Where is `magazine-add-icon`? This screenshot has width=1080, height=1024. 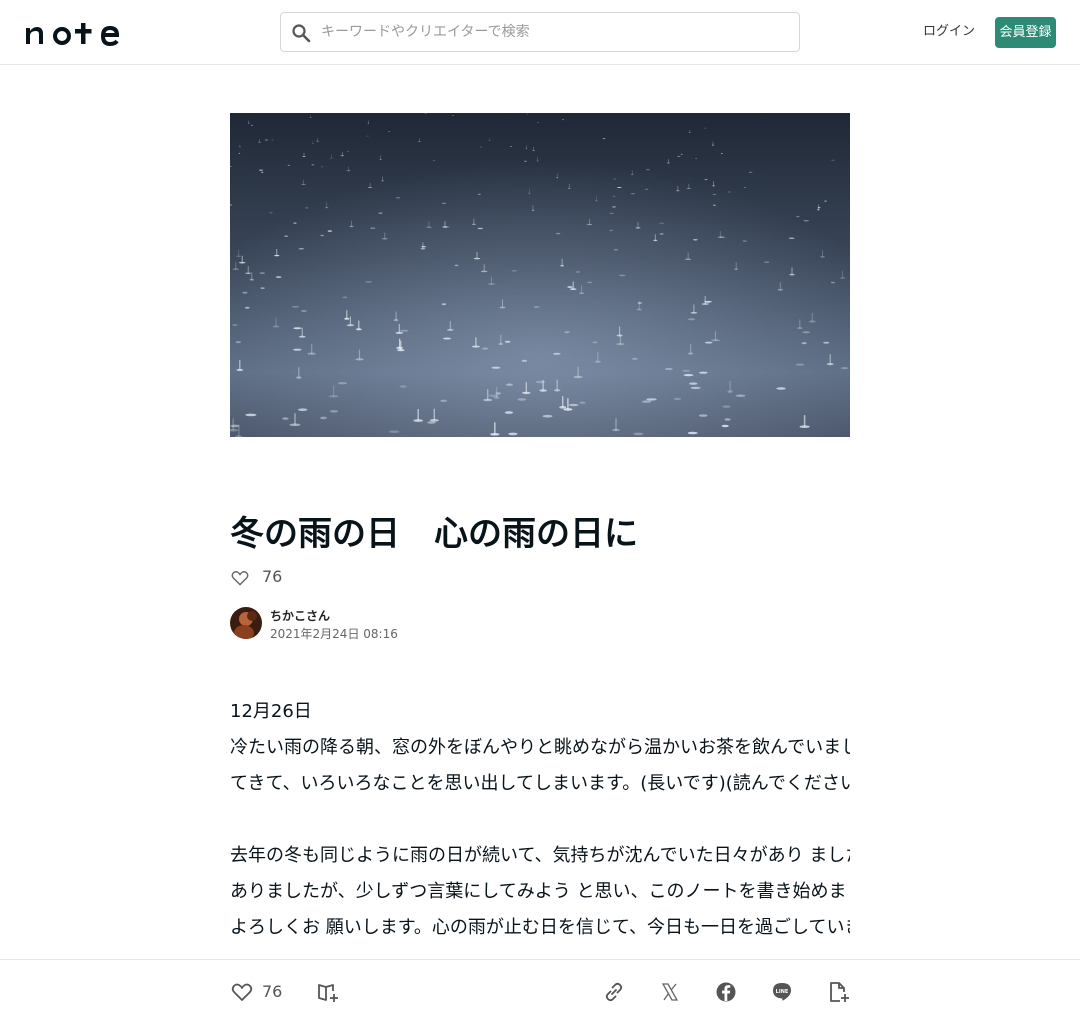 magazine-add-icon is located at coordinates (328, 992).